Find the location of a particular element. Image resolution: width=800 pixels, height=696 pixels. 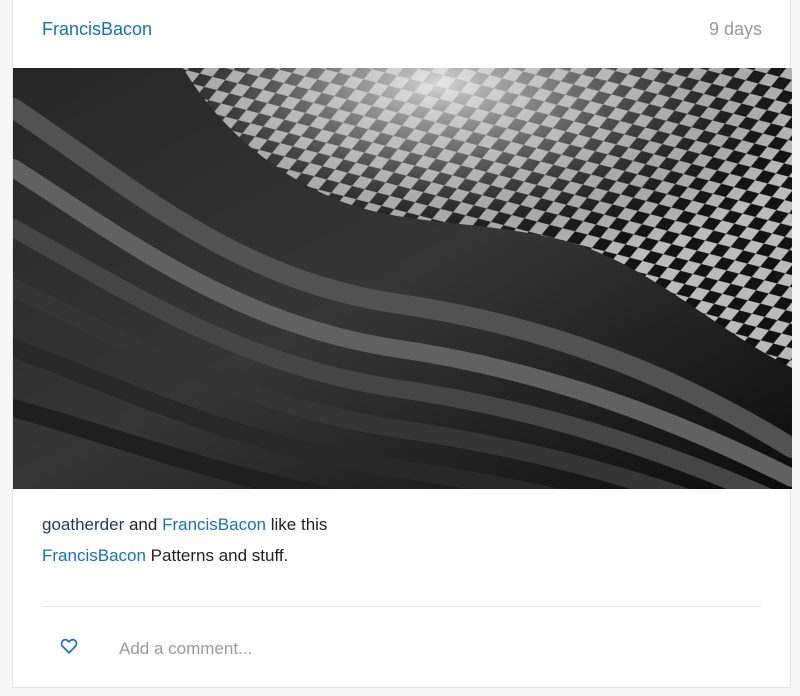

post-caption: FrancisBacon Patterns and stuff. is located at coordinates (401, 556).